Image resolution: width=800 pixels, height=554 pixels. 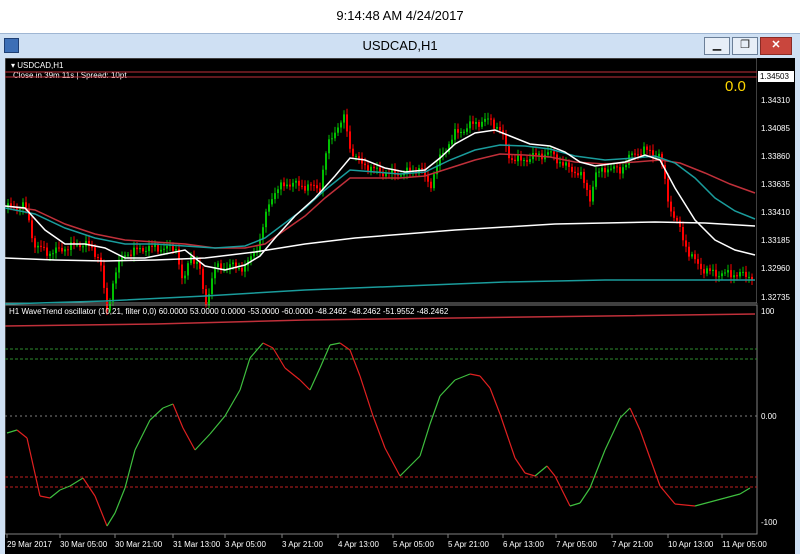 What do you see at coordinates (775, 128) in the screenshot?
I see `price-tick-1: 1.34085` at bounding box center [775, 128].